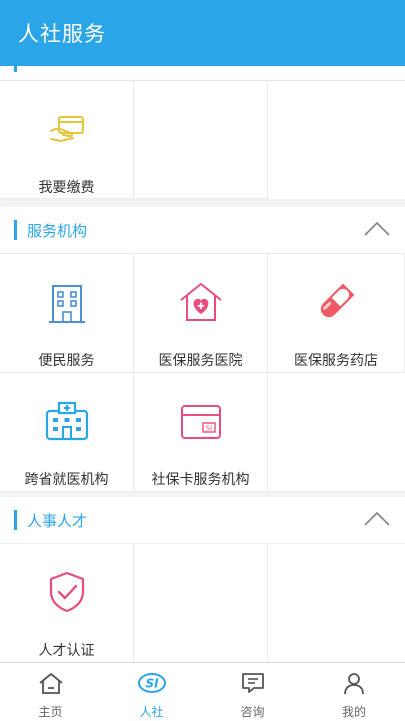 This screenshot has height=721, width=405. Describe the element at coordinates (200, 480) in the screenshot. I see `grid-item-label: 社保卡服务机构` at that location.